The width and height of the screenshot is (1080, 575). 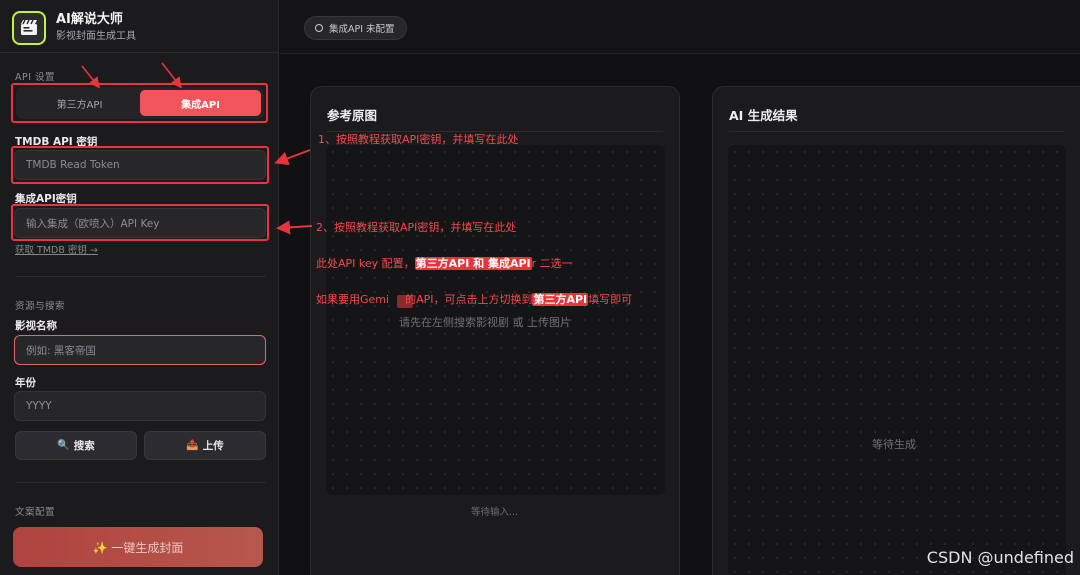 I want to click on copy-config-label: 文案配置, so click(x=35, y=512).